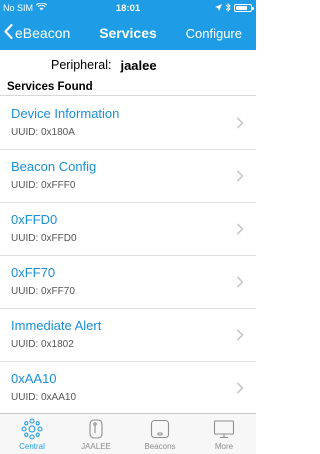 The image size is (320, 454). What do you see at coordinates (56, 325) in the screenshot?
I see `service-name: Immediate Alert` at bounding box center [56, 325].